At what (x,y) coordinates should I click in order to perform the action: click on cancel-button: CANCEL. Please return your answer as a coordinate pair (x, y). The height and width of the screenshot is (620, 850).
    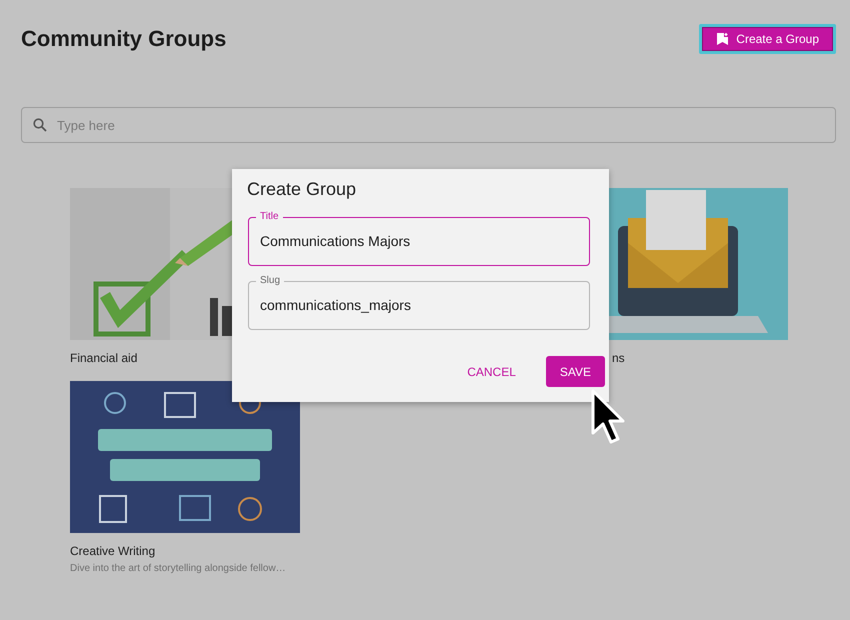
    Looking at the image, I should click on (491, 371).